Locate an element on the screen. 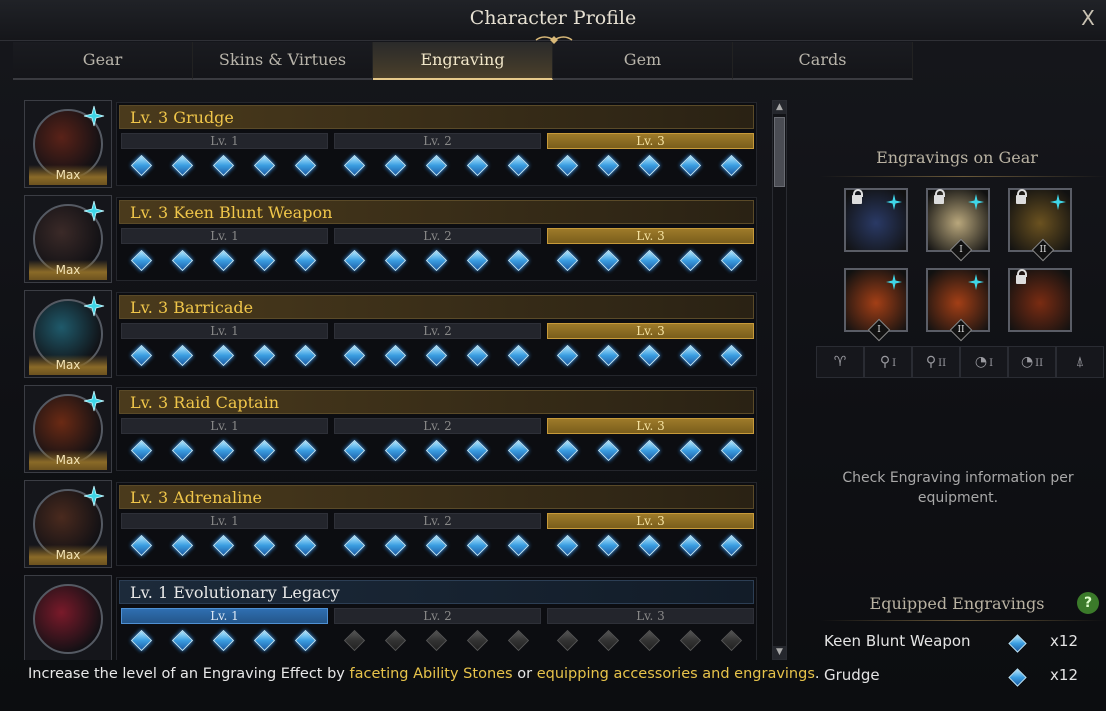  engraving-icon-frame is located at coordinates (68, 617).